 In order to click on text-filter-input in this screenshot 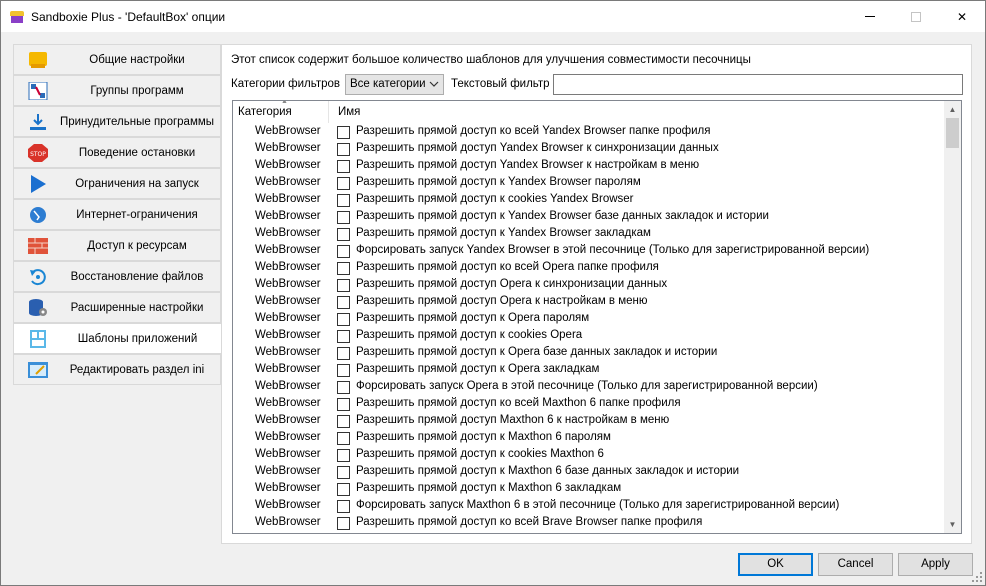, I will do `click(758, 84)`.